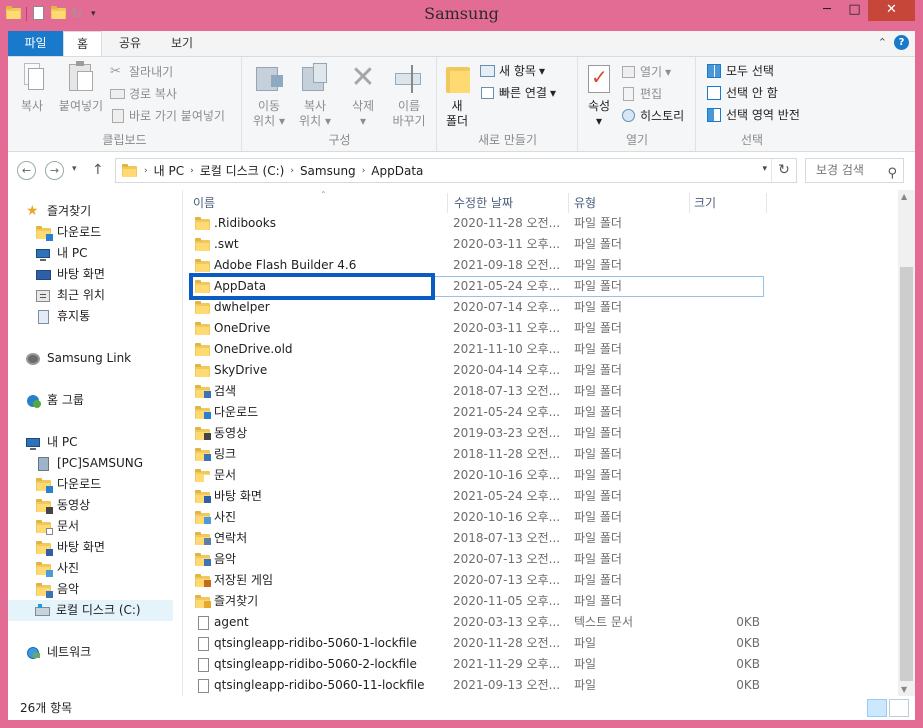 The width and height of the screenshot is (923, 728). What do you see at coordinates (130, 43) in the screenshot?
I see `tab-share: 공유` at bounding box center [130, 43].